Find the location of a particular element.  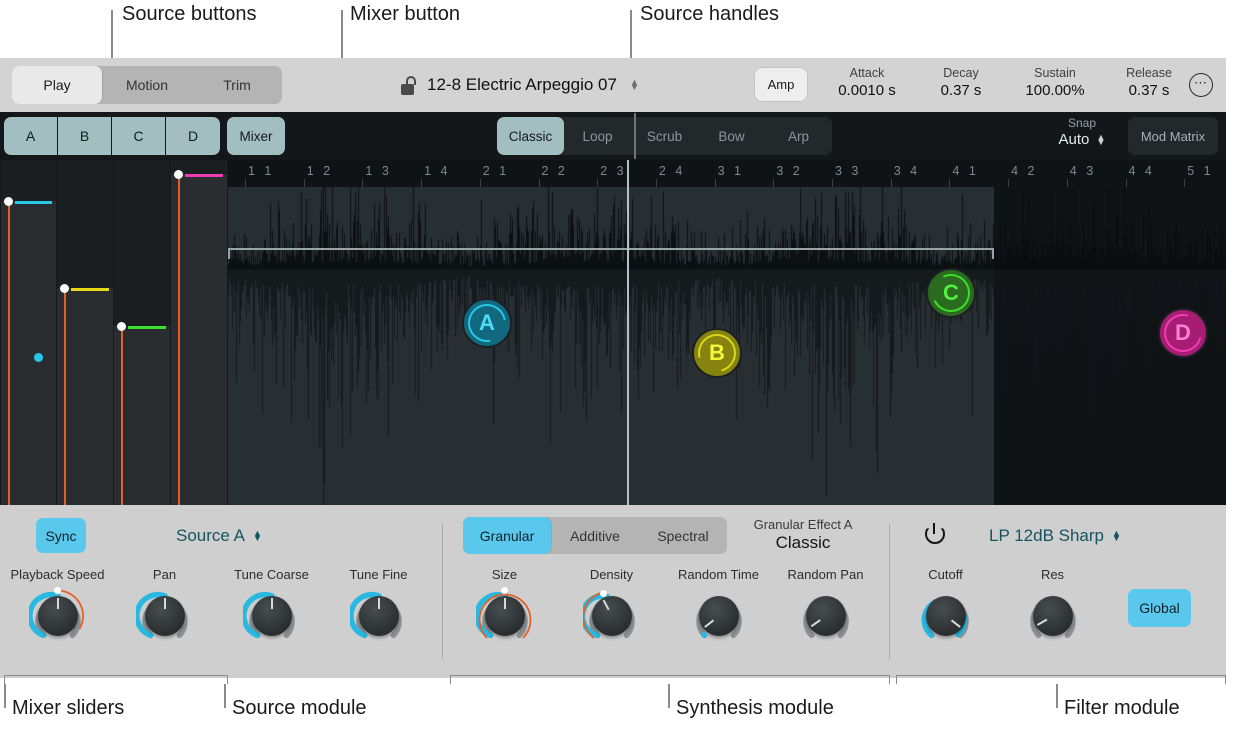

source-module-header: Sync Source A ▲ ▼ is located at coordinates (221, 536).